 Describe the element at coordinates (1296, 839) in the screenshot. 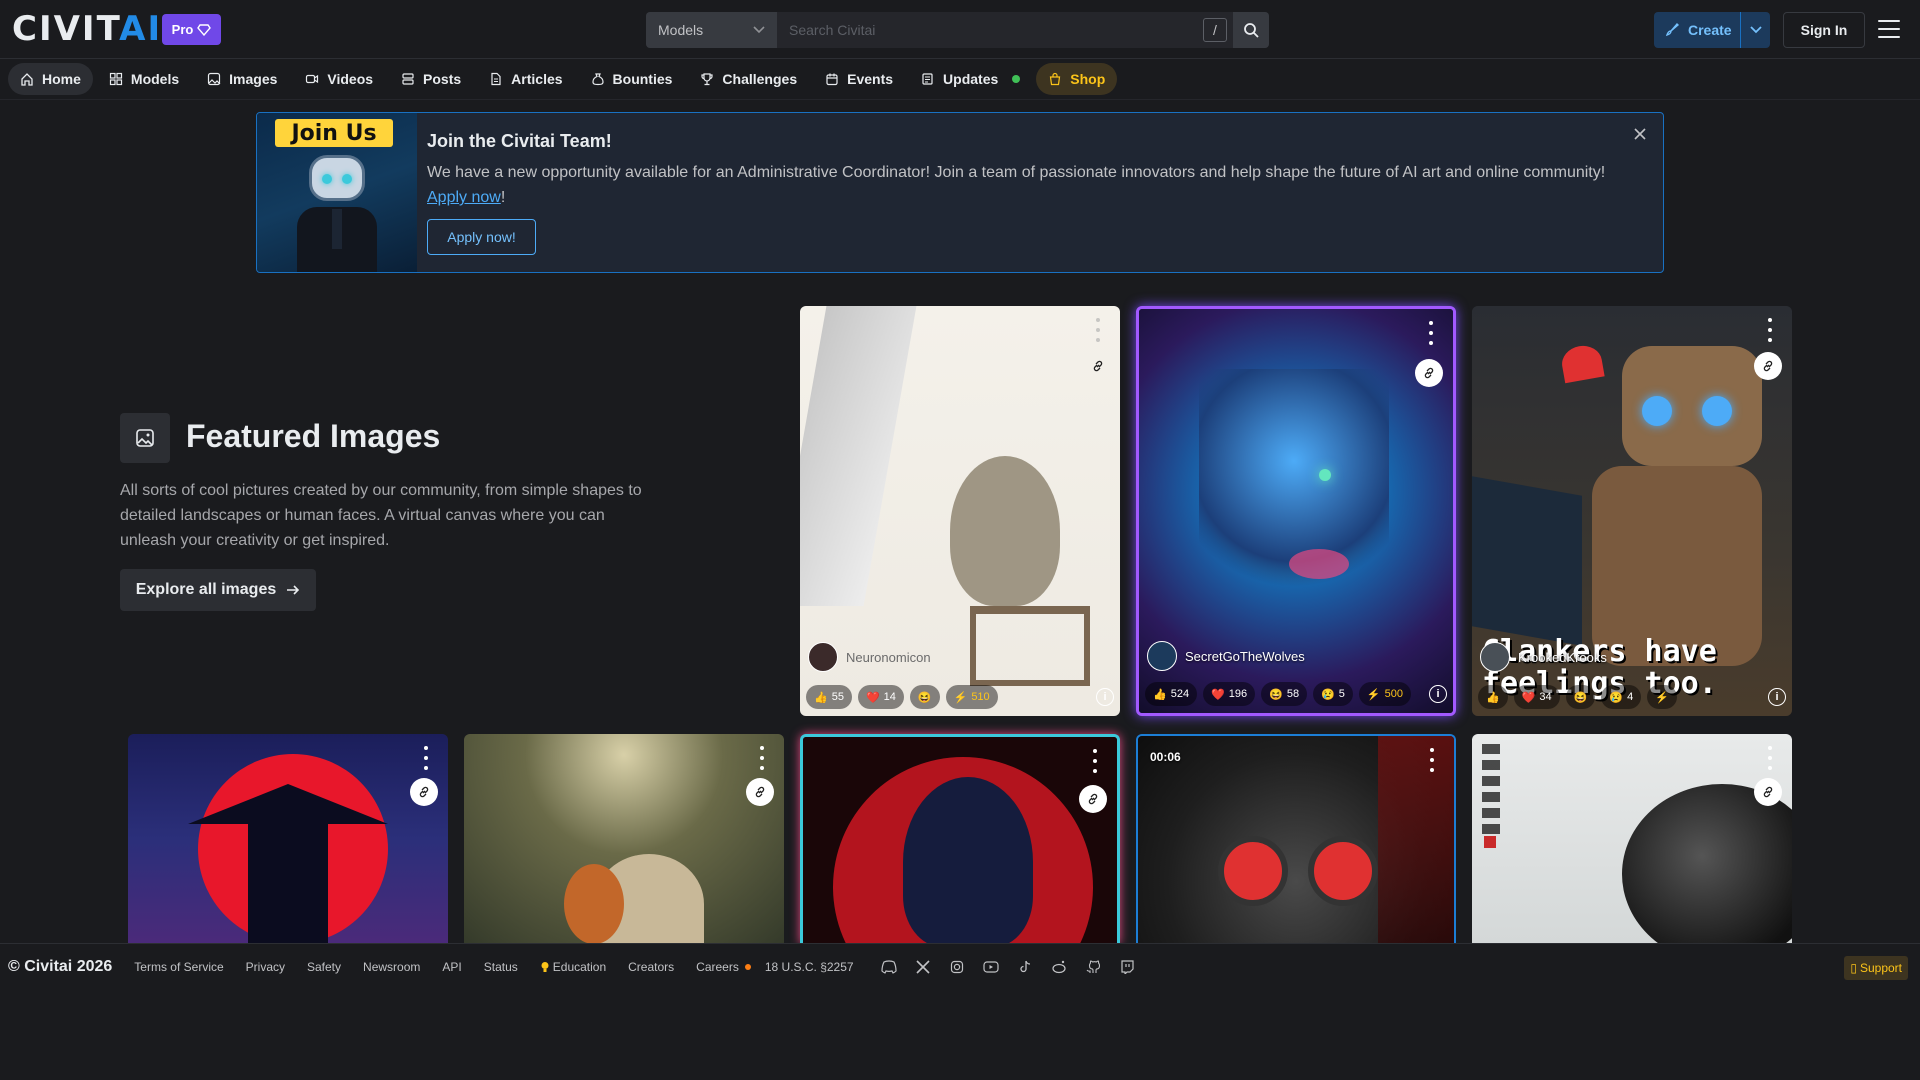

I see `video-card: 00:06` at that location.